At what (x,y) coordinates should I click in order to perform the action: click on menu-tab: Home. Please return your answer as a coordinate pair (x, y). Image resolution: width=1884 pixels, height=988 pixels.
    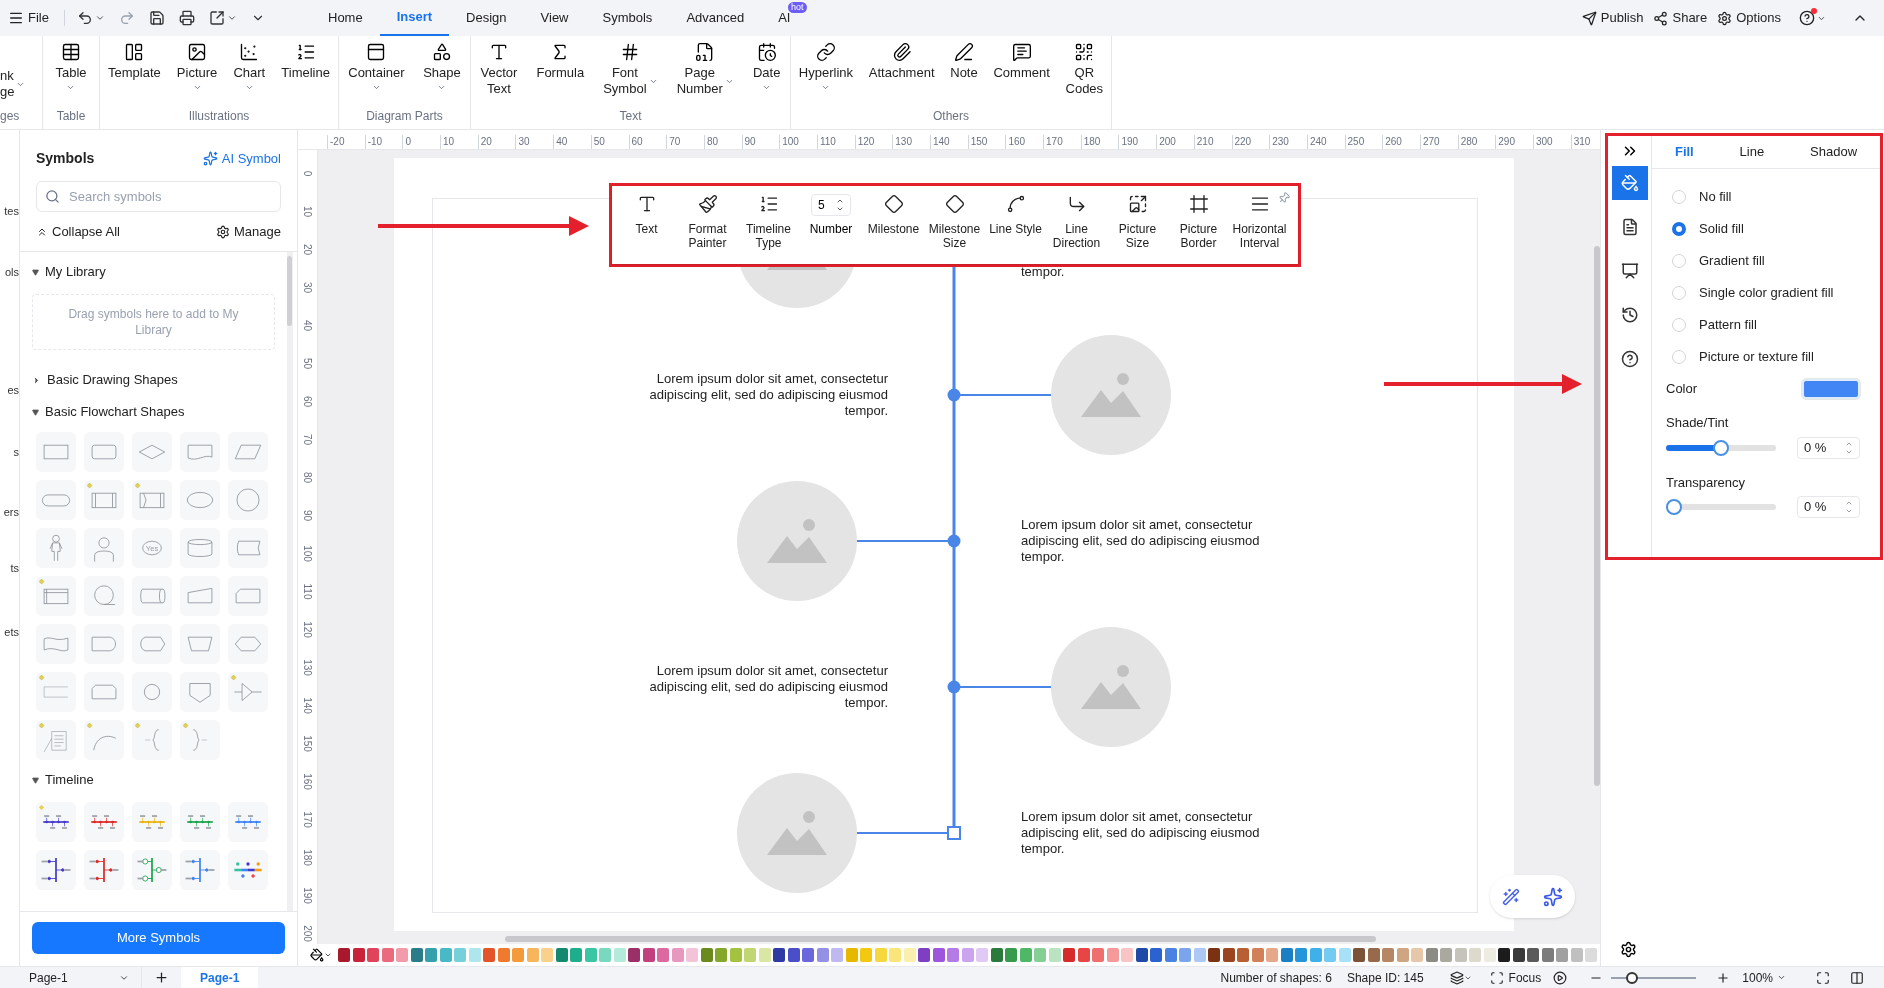
    Looking at the image, I should click on (345, 18).